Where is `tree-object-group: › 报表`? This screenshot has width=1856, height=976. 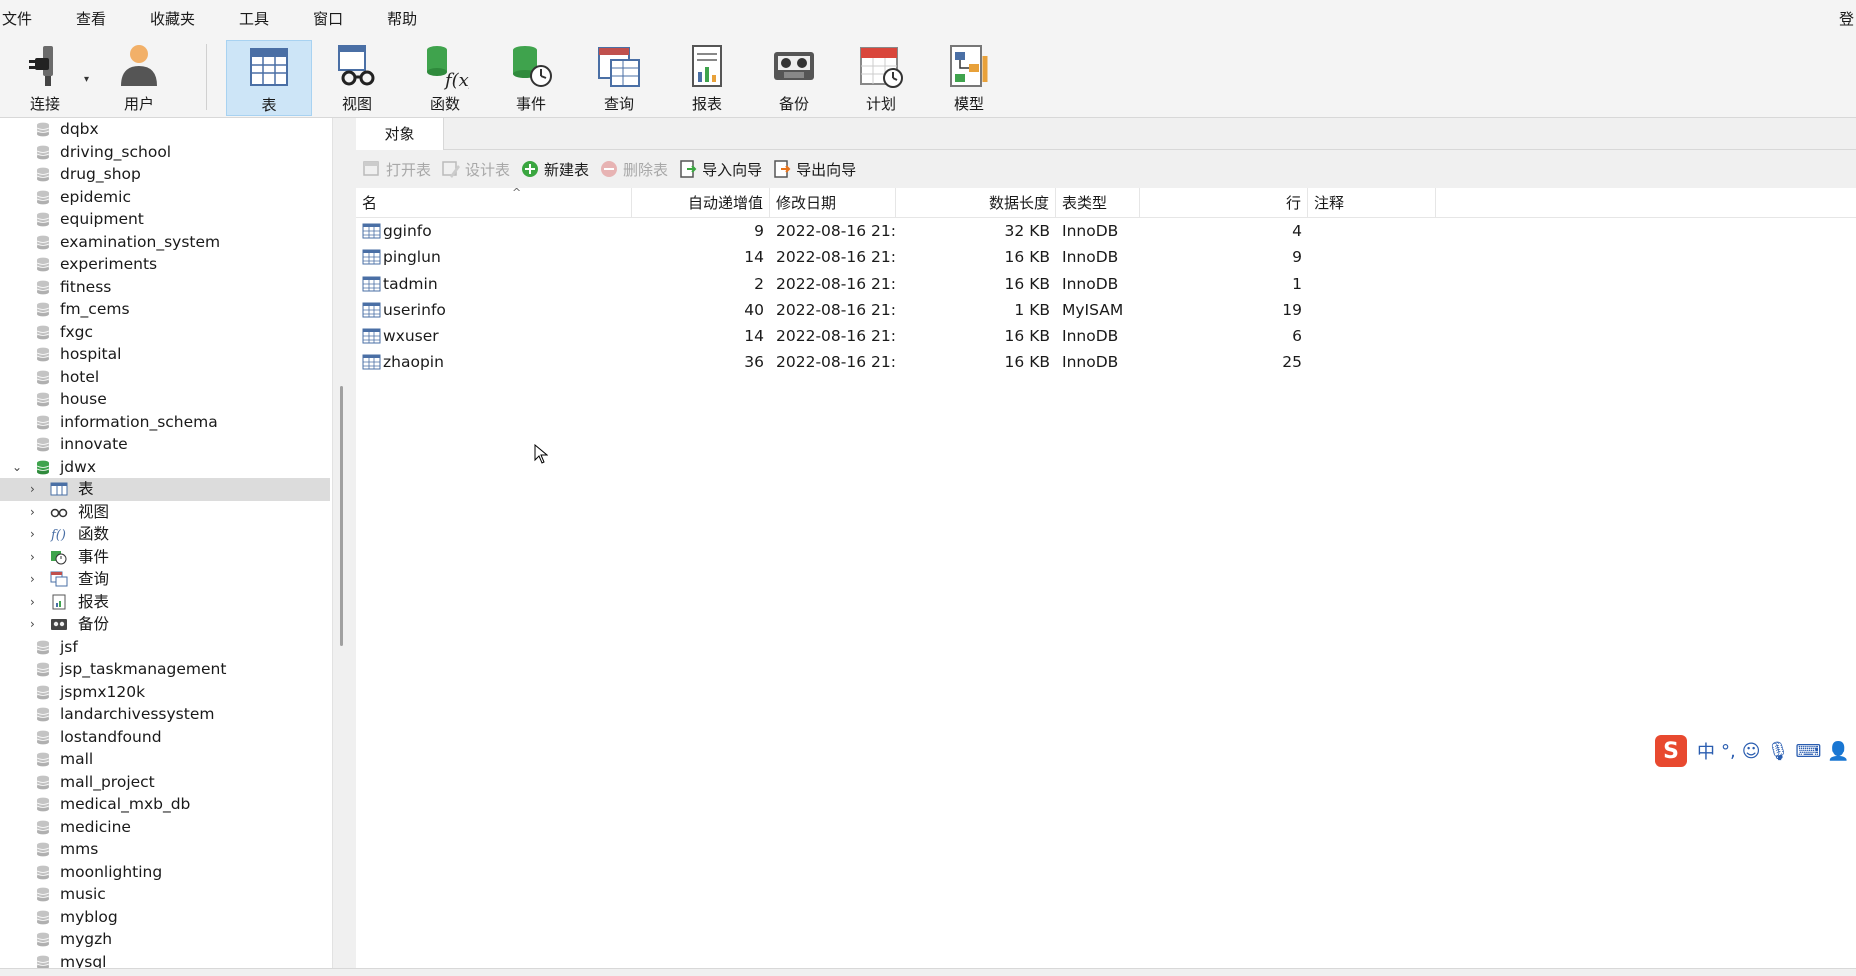
tree-object-group: › 报表 is located at coordinates (166, 602).